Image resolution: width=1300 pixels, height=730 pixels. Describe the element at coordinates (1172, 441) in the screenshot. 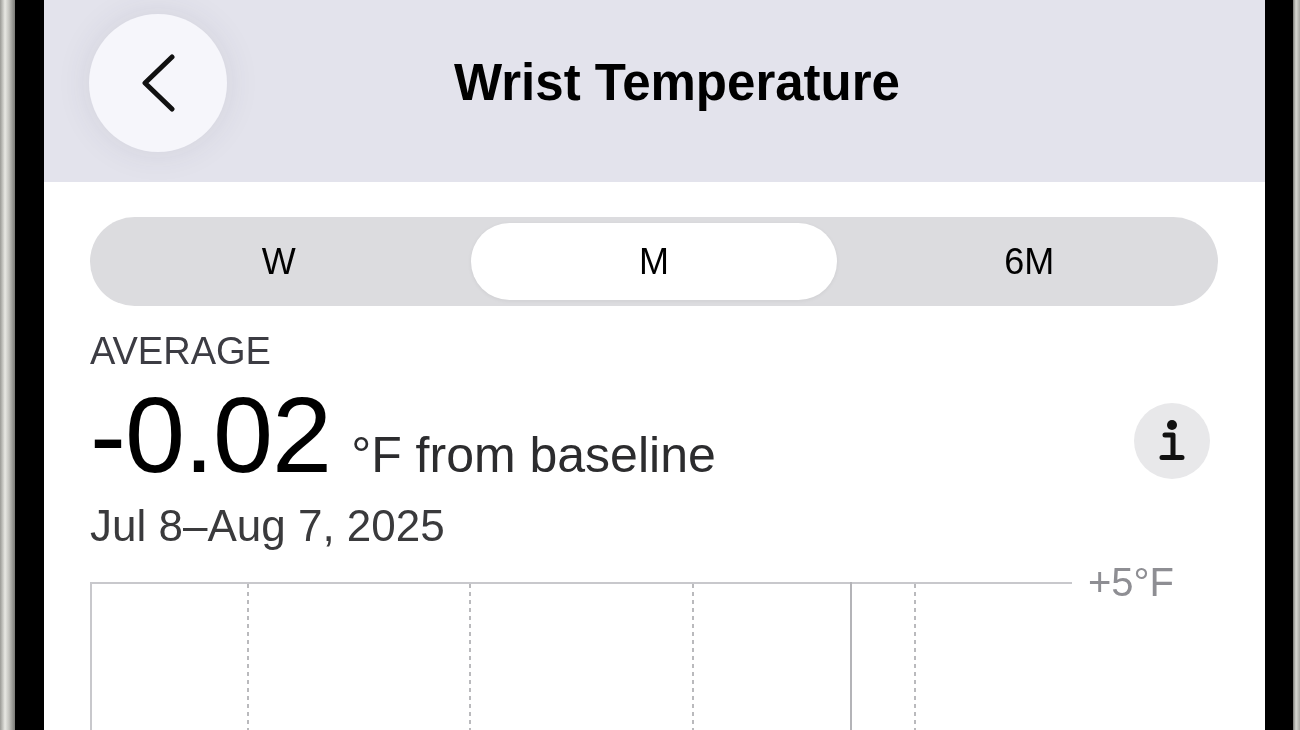

I see `info-icon` at that location.